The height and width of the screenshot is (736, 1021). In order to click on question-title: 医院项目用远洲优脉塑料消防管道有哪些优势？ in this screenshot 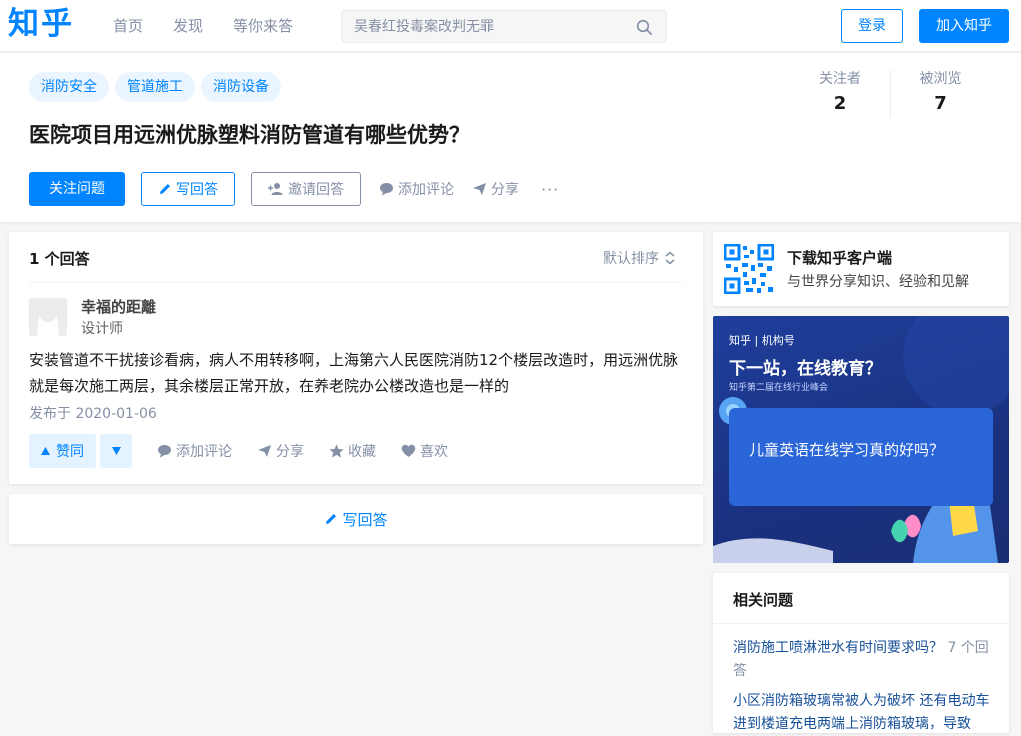, I will do `click(249, 135)`.